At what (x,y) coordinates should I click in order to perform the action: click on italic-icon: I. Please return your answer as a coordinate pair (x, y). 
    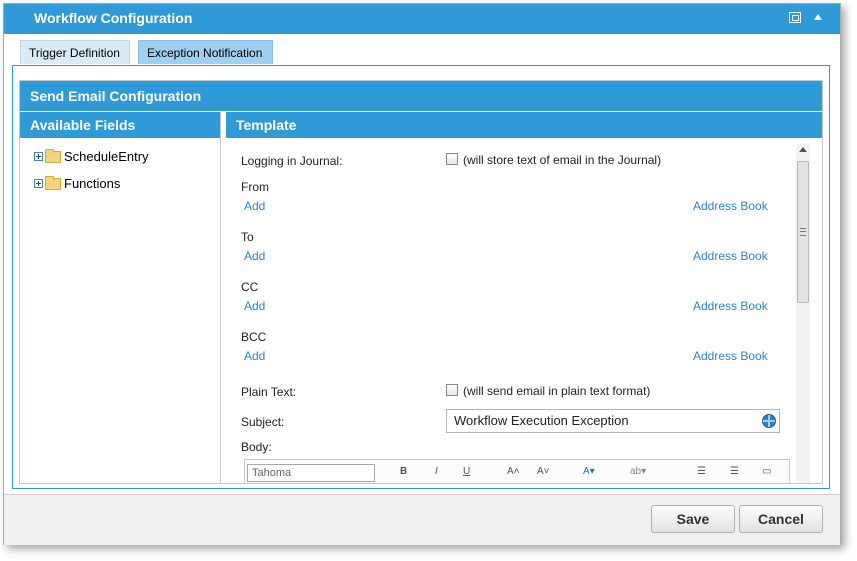
    Looking at the image, I should click on (436, 471).